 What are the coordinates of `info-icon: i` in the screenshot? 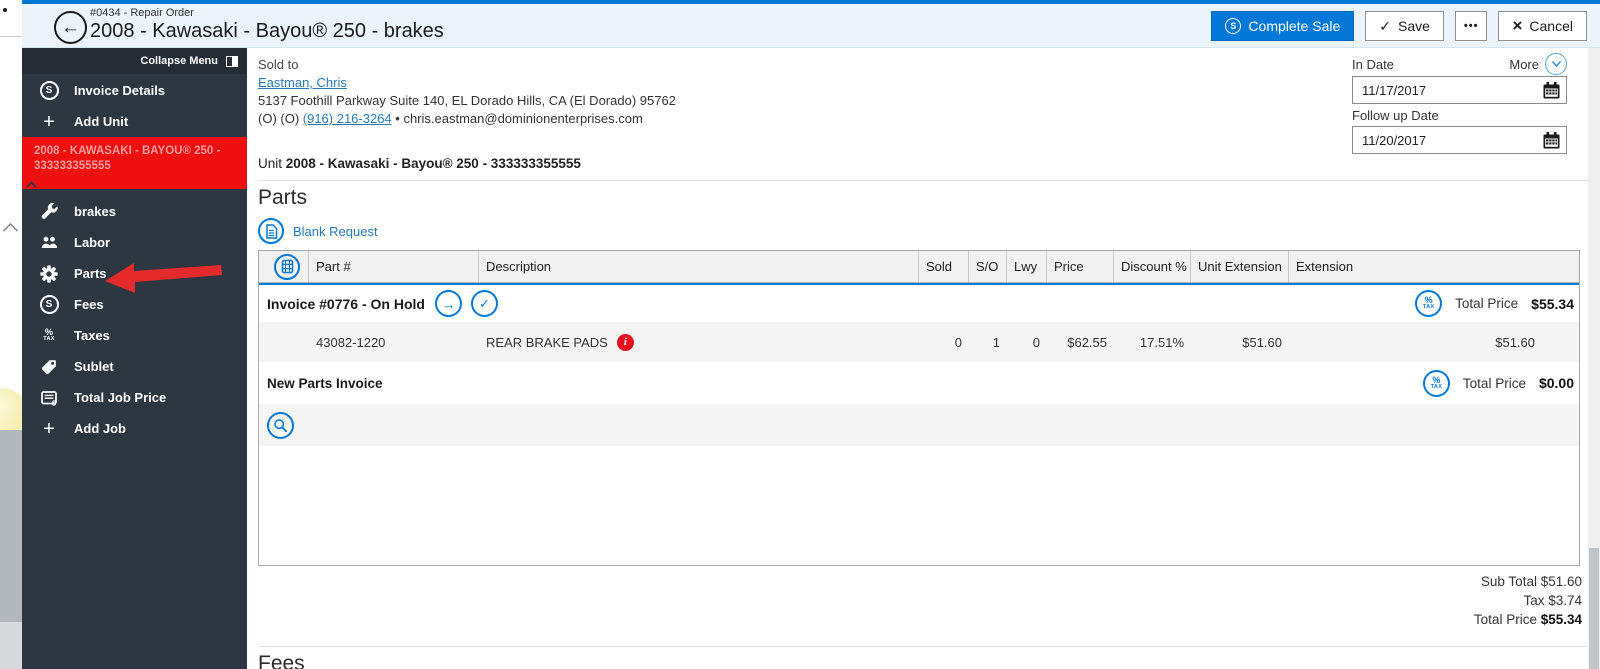 It's located at (625, 342).